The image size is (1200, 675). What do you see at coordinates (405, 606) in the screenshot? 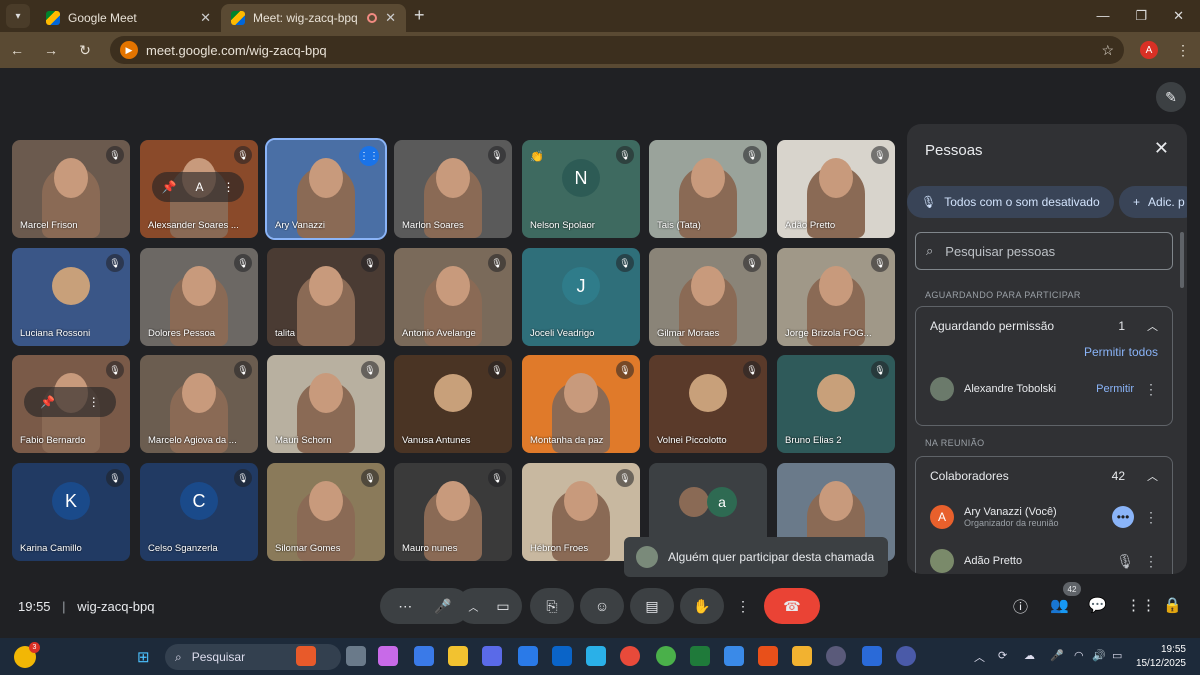
I see `audio-options-icon: ⋯` at bounding box center [405, 606].